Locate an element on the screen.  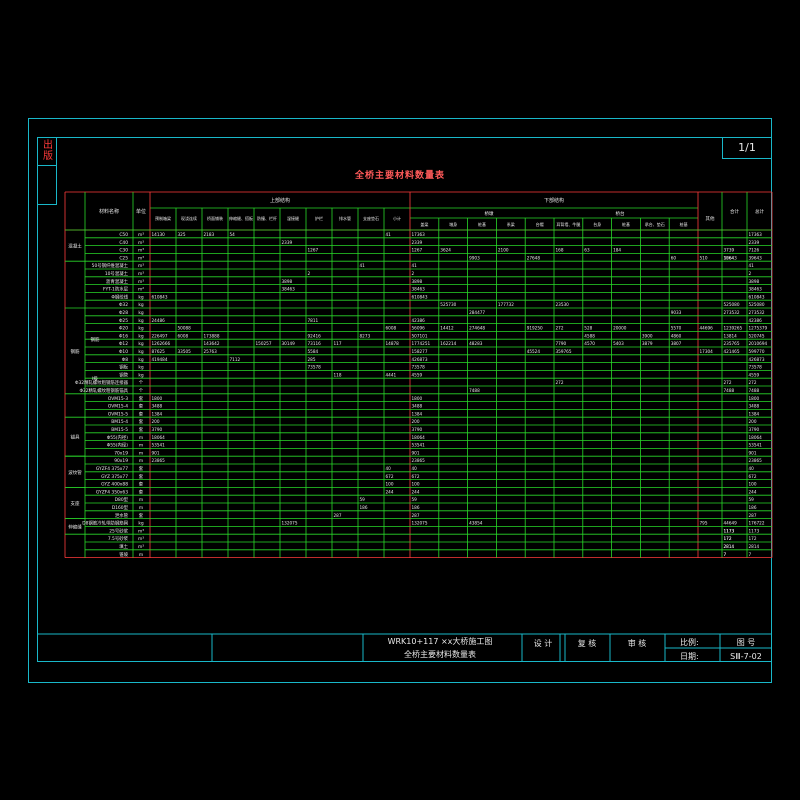
date-label: 日期: is located at coordinates (689, 656).